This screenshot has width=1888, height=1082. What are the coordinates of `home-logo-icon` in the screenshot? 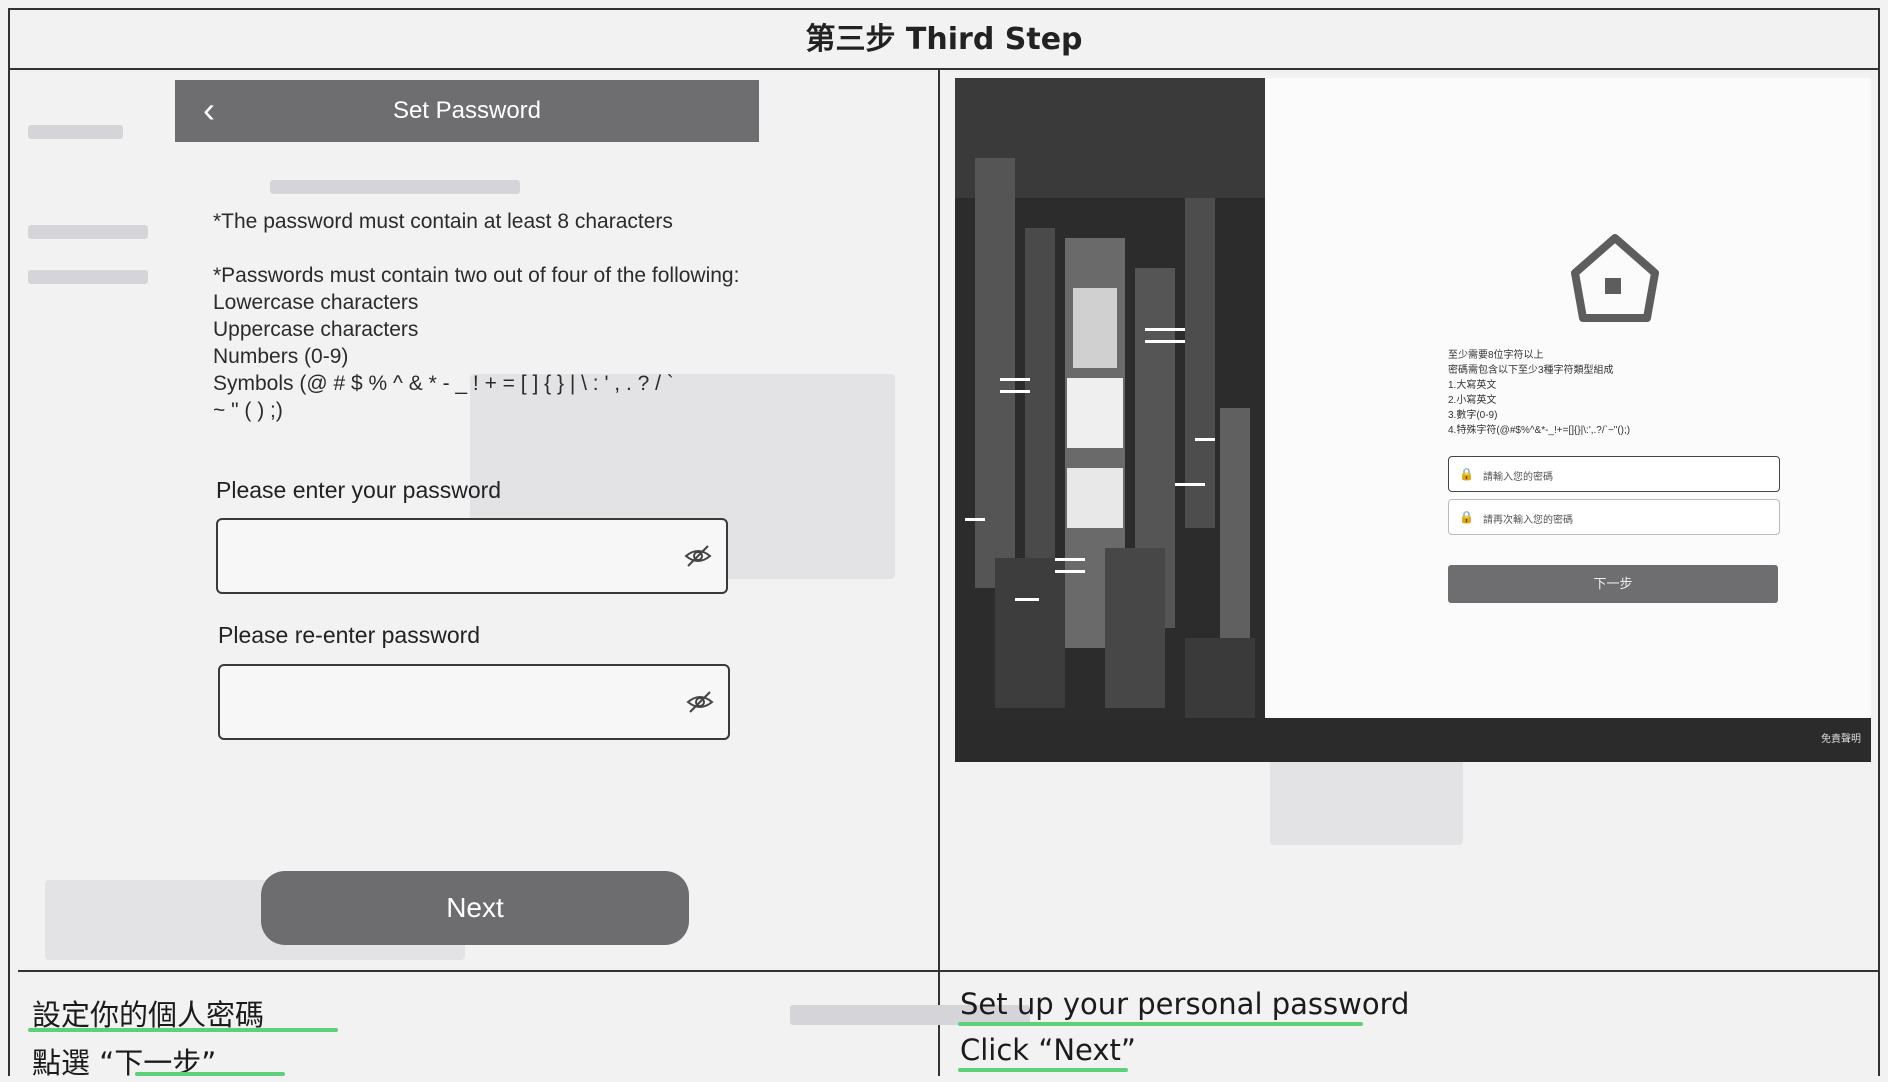 It's located at (1615, 278).